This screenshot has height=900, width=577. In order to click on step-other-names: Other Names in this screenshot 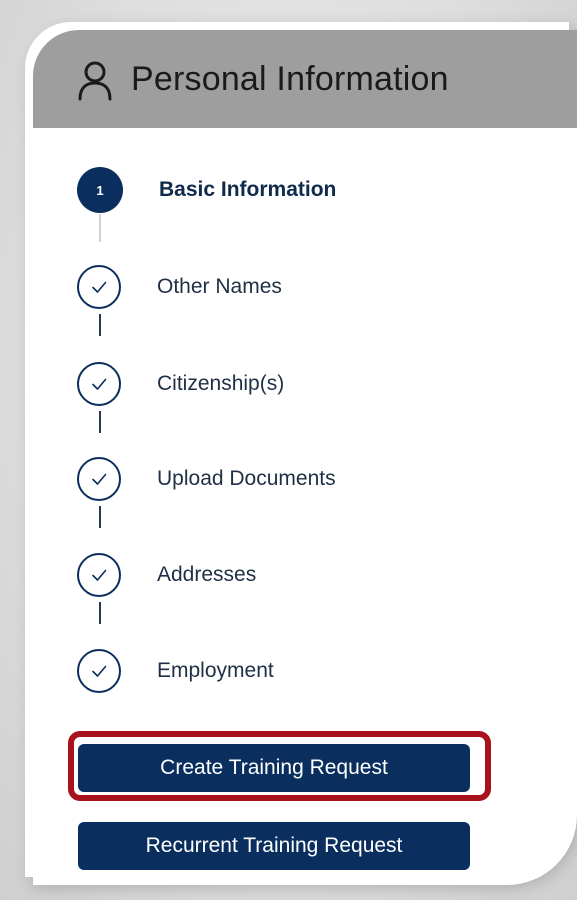, I will do `click(179, 287)`.